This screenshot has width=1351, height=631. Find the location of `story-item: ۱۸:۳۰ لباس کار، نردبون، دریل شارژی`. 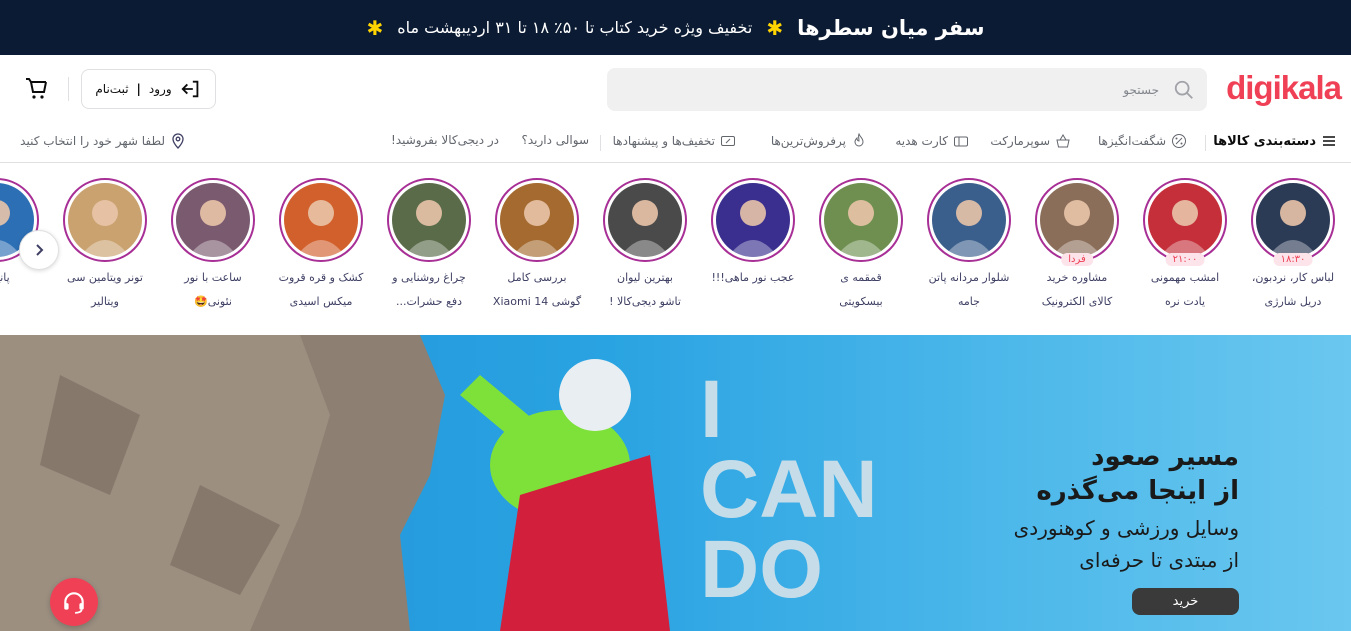

story-item: ۱۸:۳۰ لباس کار، نردبون، دریل شارژی is located at coordinates (1293, 246).